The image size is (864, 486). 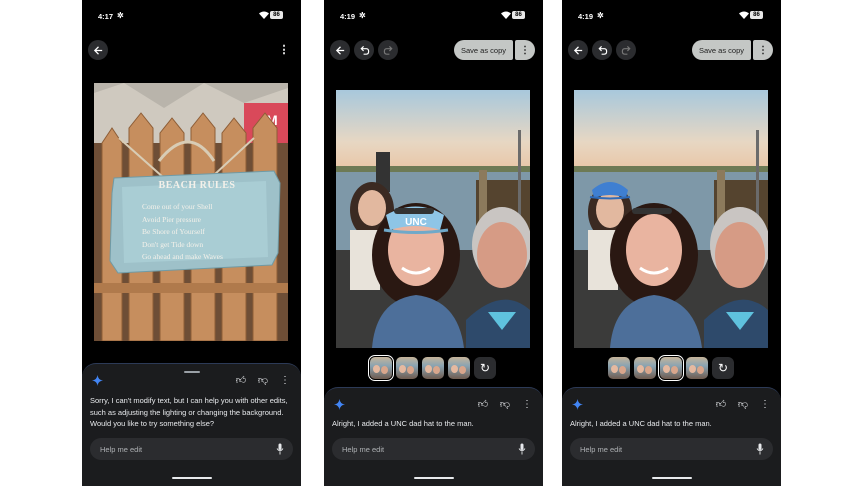 I want to click on svg-text: UNC, so click(x=416, y=222).